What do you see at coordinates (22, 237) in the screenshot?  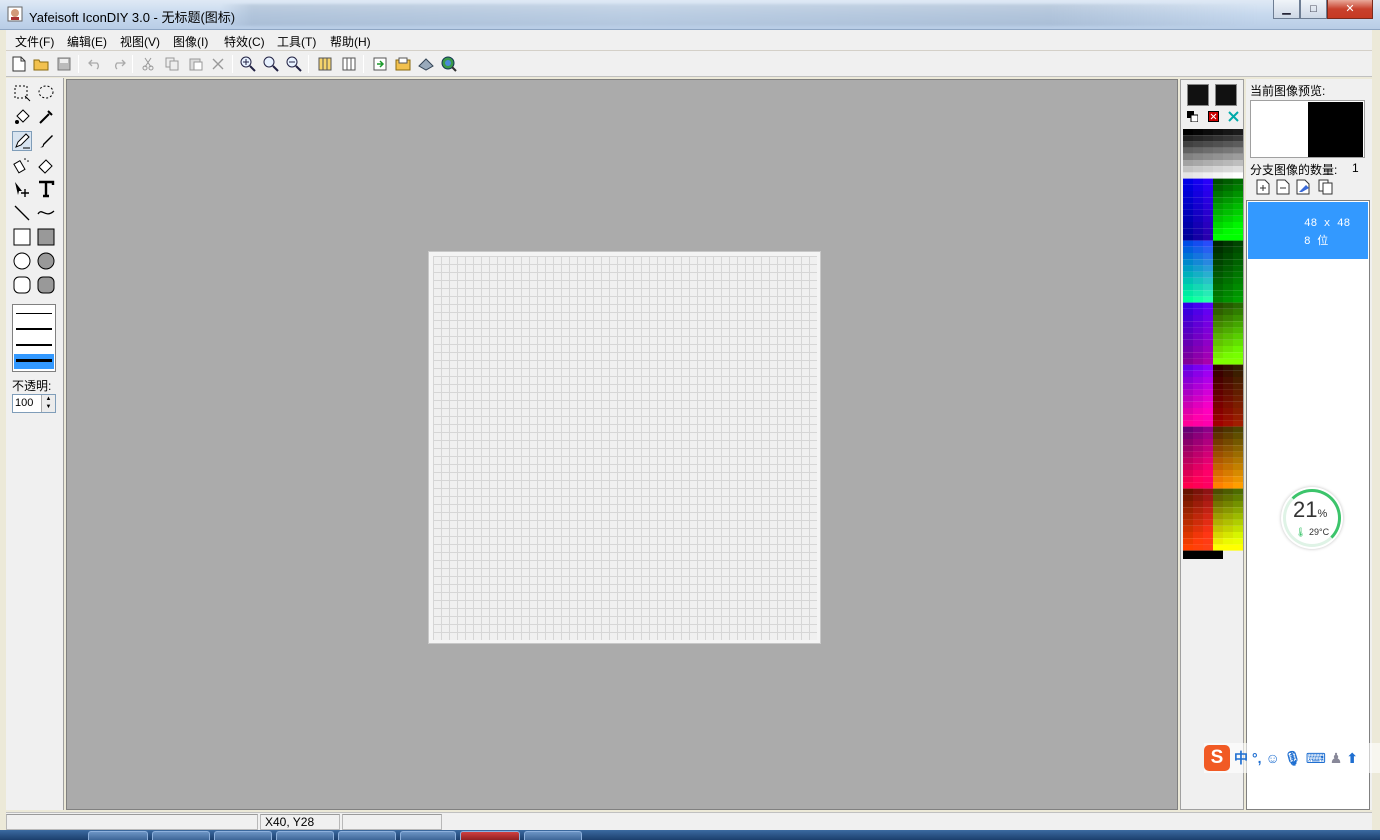 I see `rectangle-icon` at bounding box center [22, 237].